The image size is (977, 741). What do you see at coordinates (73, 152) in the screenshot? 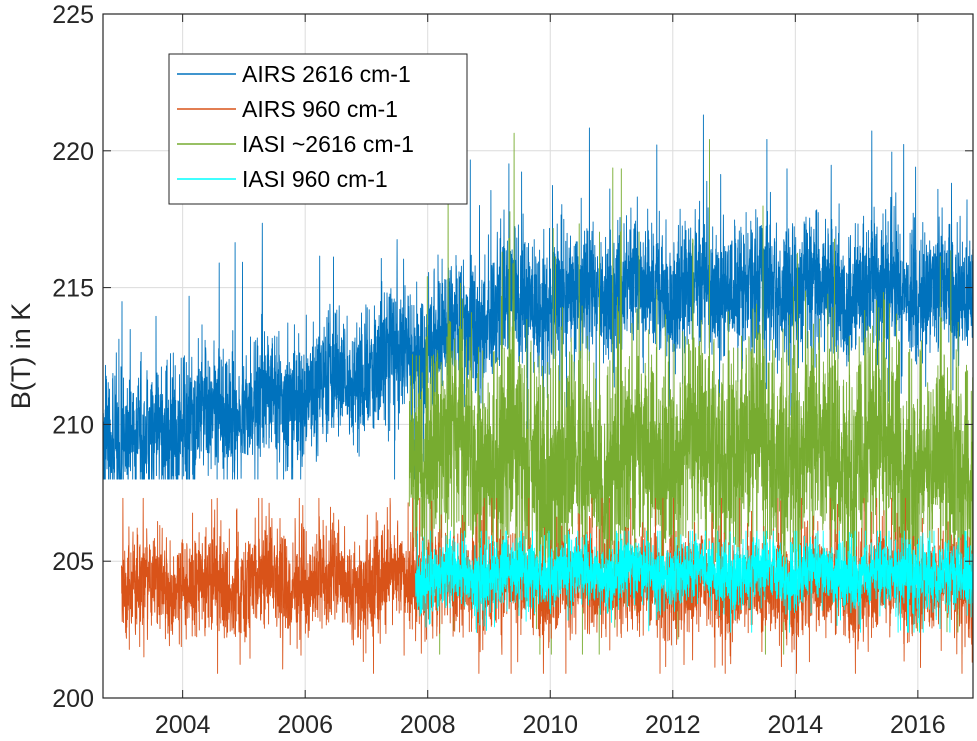
I see `y-tick-label: 220` at bounding box center [73, 152].